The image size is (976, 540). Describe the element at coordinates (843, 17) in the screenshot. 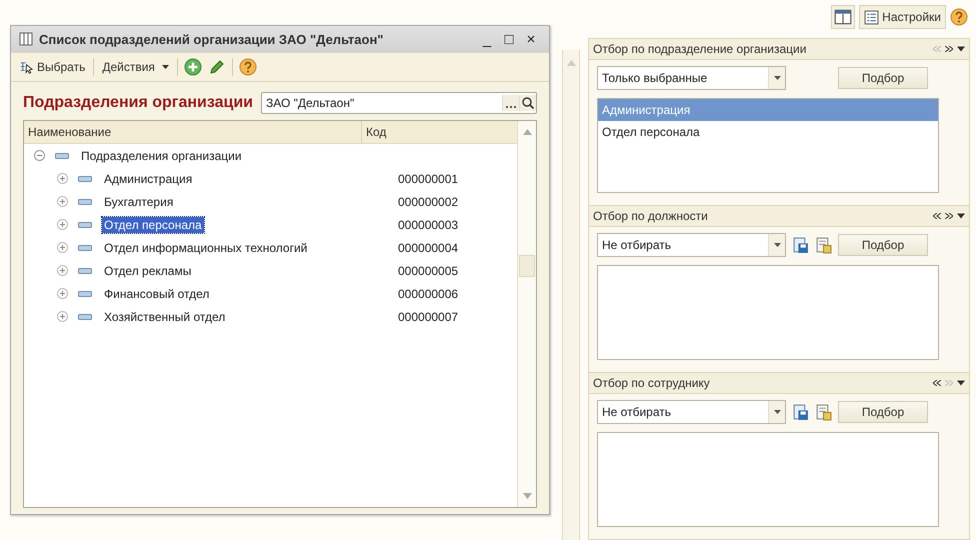

I see `layout-icon` at that location.